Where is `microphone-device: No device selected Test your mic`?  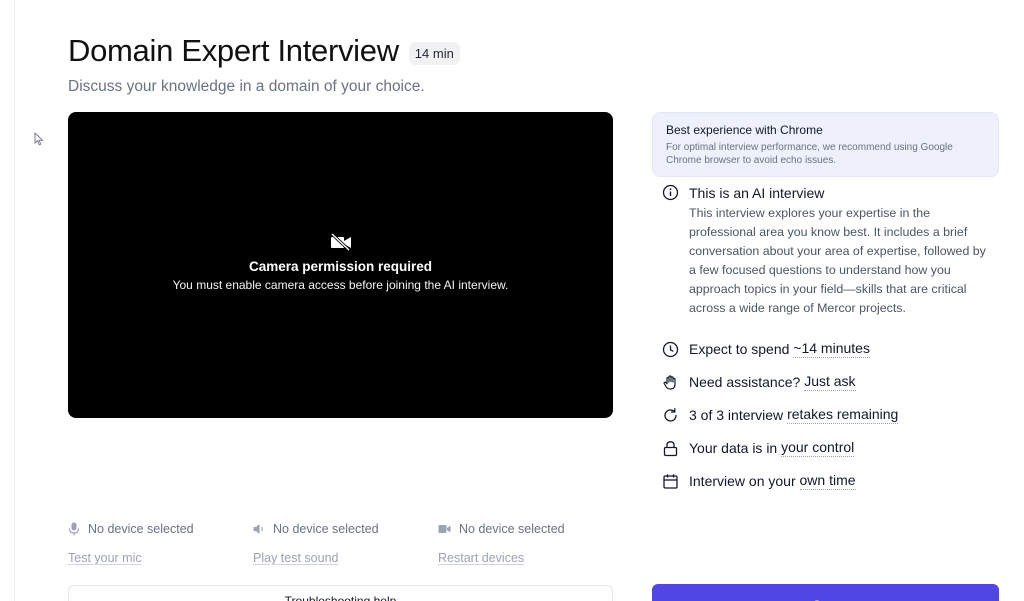
microphone-device: No device selected Test your mic is located at coordinates (160, 544).